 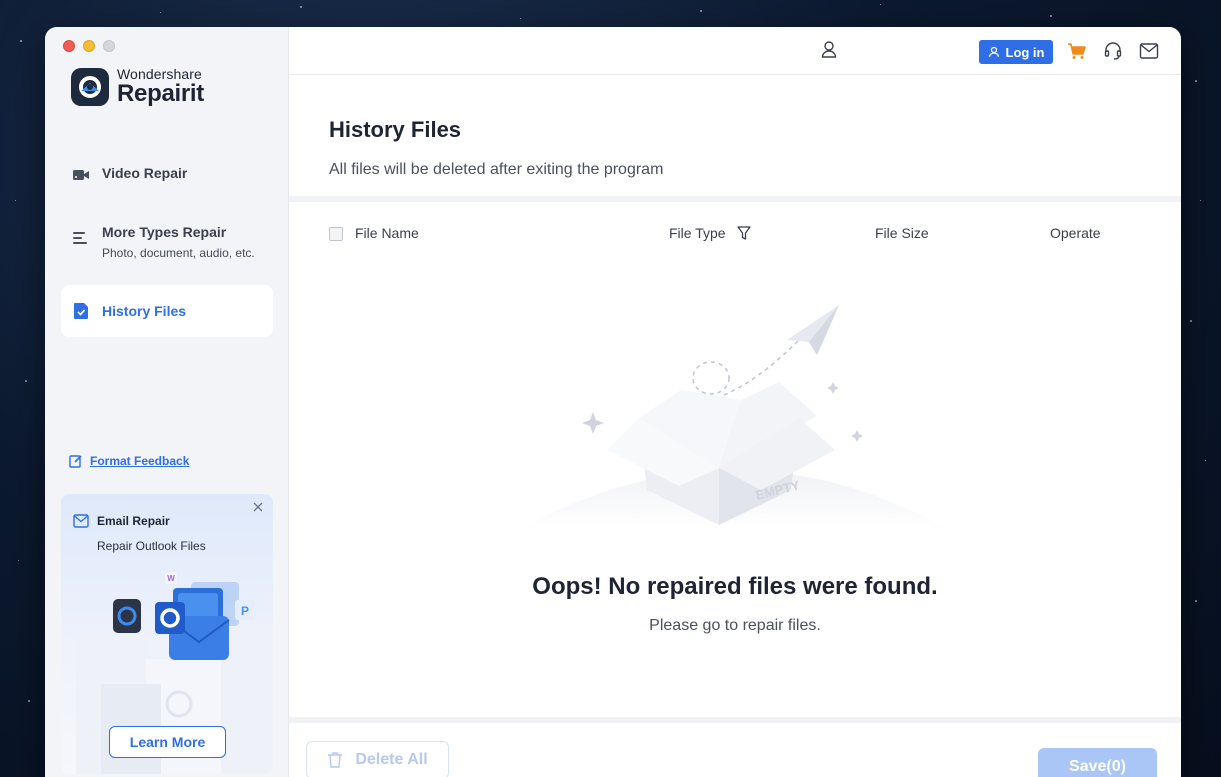 What do you see at coordinates (133, 521) in the screenshot?
I see `promo-title: Email Repair` at bounding box center [133, 521].